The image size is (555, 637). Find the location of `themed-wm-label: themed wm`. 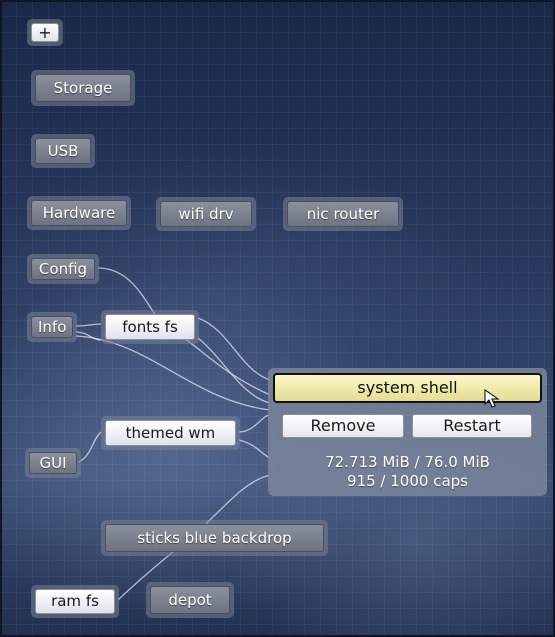

themed-wm-label: themed wm is located at coordinates (170, 433).